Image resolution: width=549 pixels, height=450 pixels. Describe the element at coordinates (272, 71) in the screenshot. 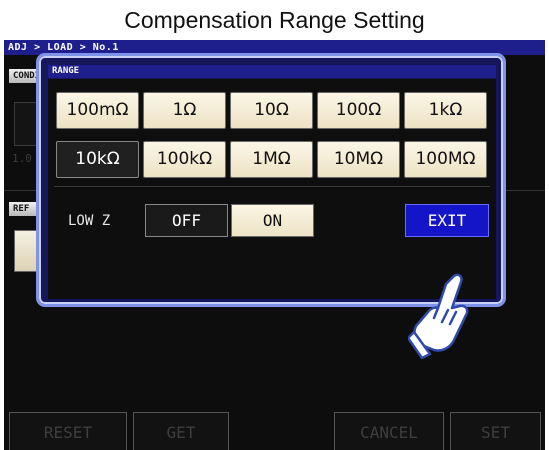

I see `range-dialog-header: RANGE` at that location.